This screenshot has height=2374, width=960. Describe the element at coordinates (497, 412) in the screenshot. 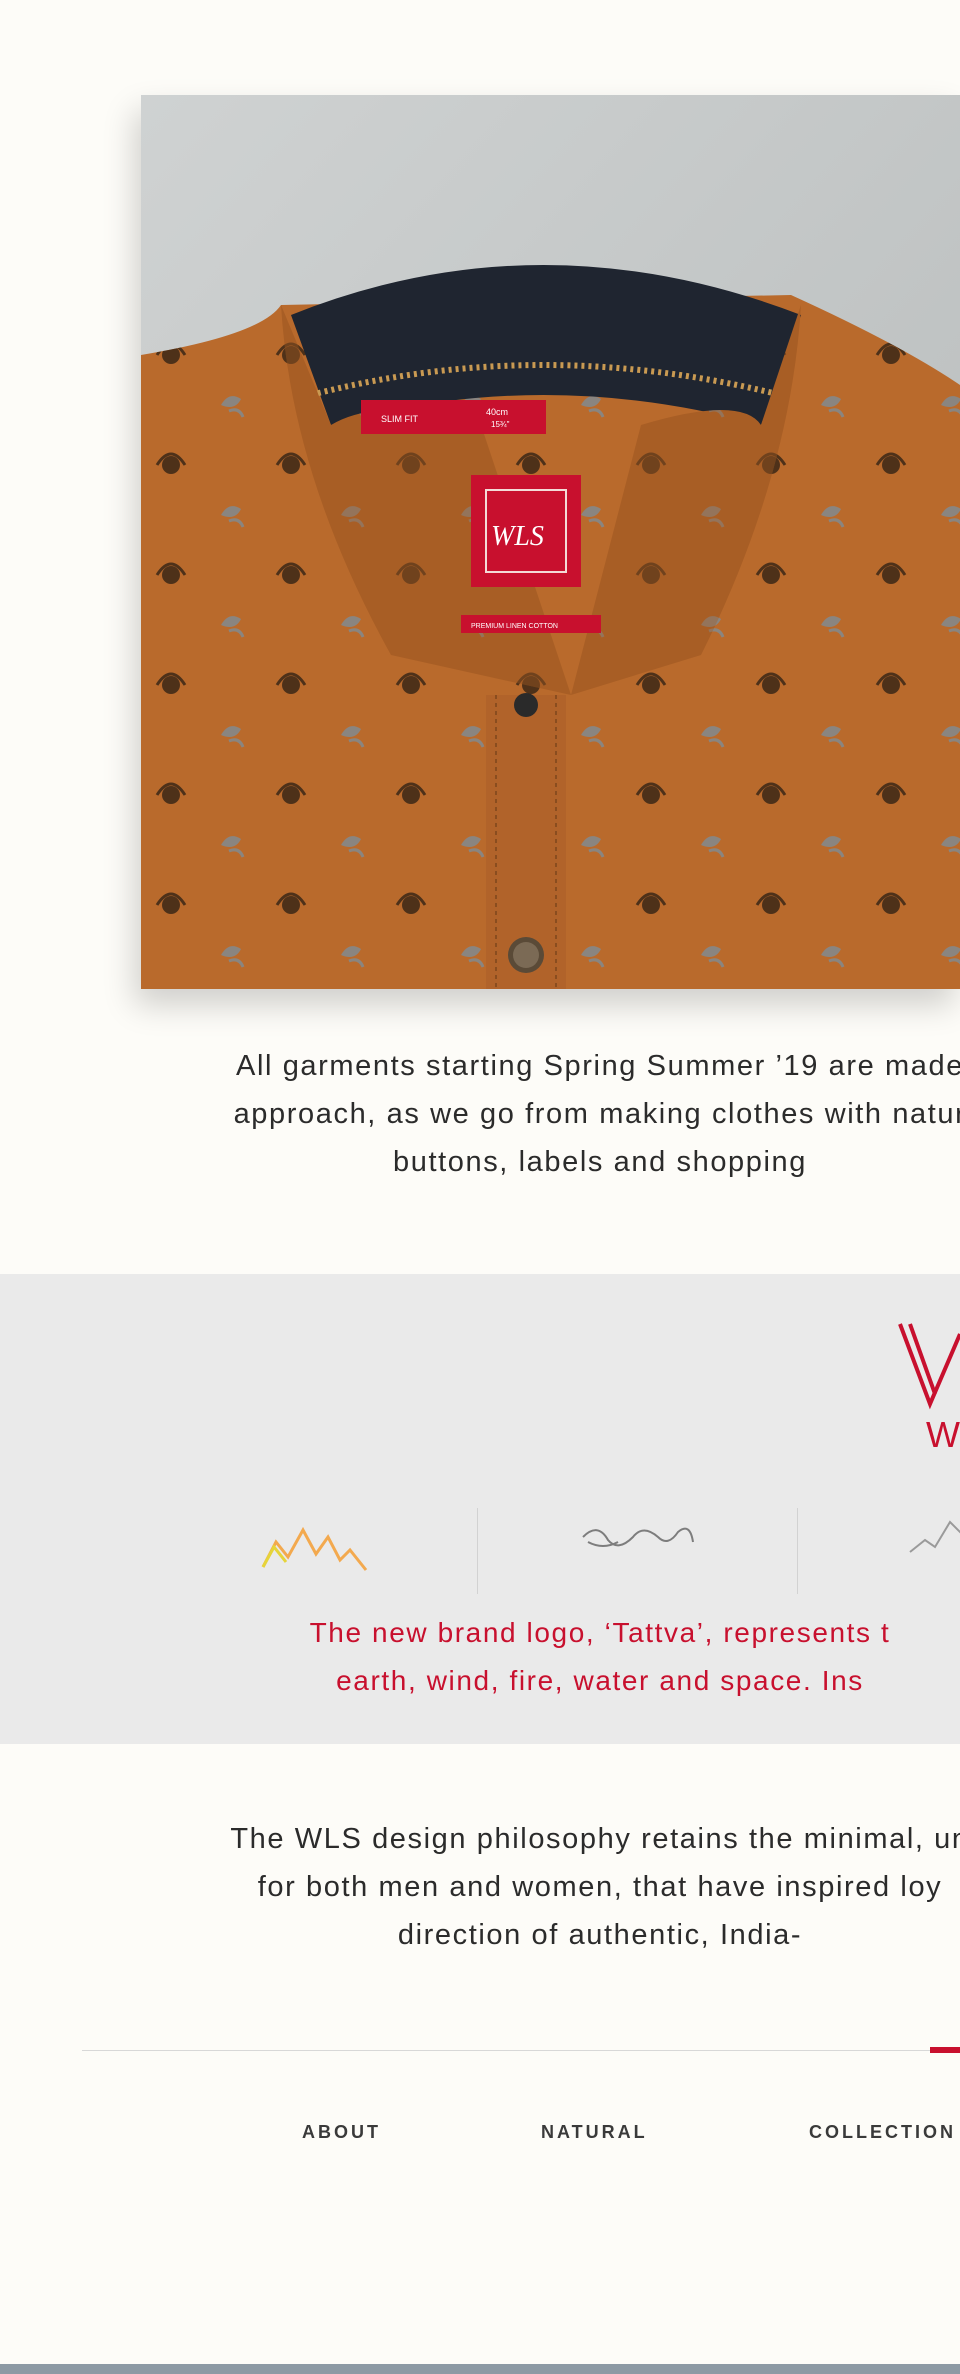

I see `svg-text: 40cm` at that location.